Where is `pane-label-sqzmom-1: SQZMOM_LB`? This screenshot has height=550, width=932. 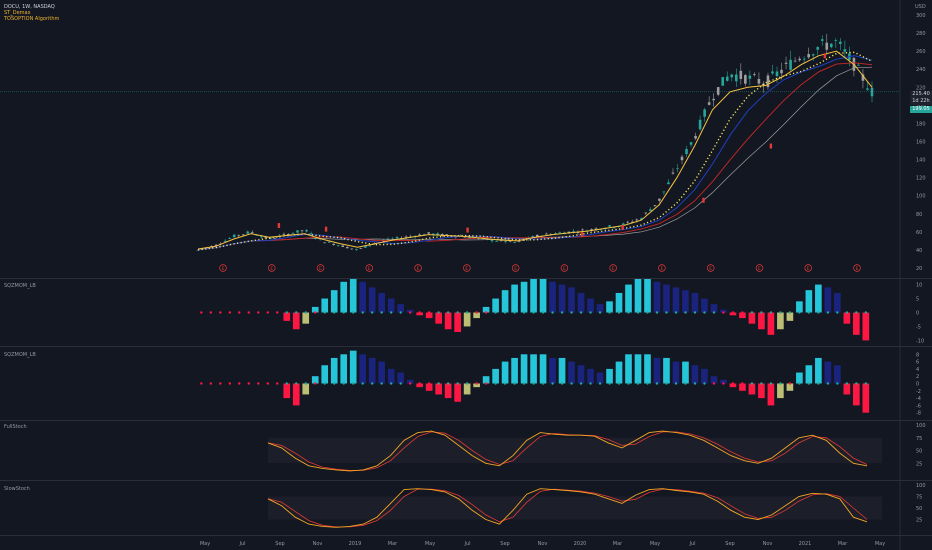 pane-label-sqzmom-1: SQZMOM_LB is located at coordinates (20, 286).